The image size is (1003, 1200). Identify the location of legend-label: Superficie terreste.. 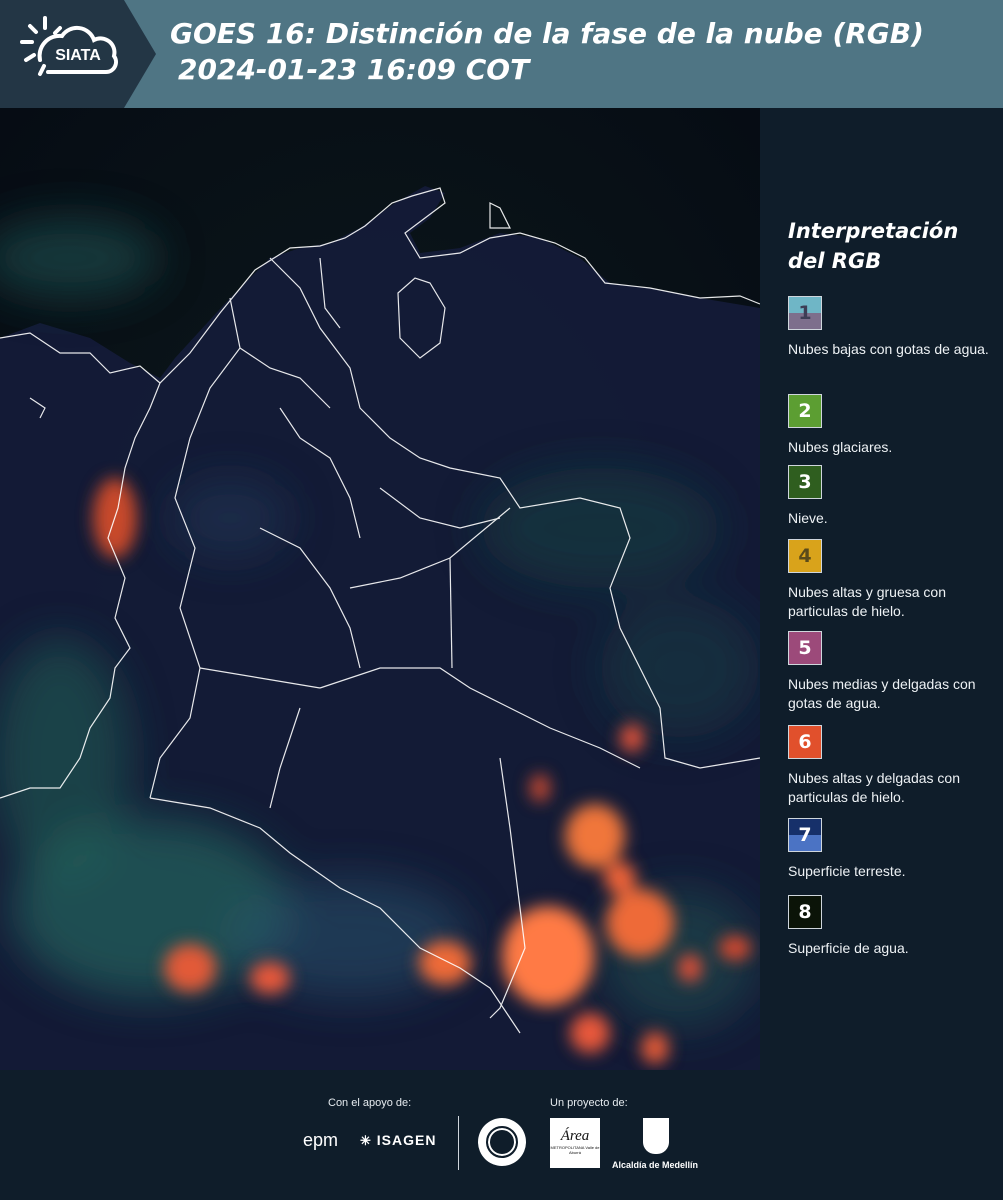
(847, 871).